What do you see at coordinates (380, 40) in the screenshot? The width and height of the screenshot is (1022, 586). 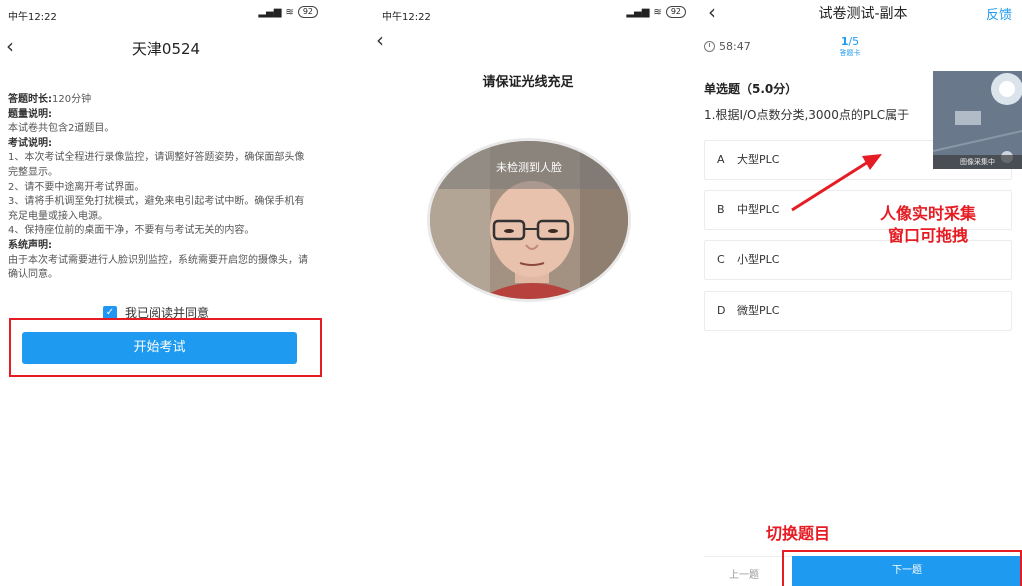 I see `back-arrow-icon: ‹` at bounding box center [380, 40].